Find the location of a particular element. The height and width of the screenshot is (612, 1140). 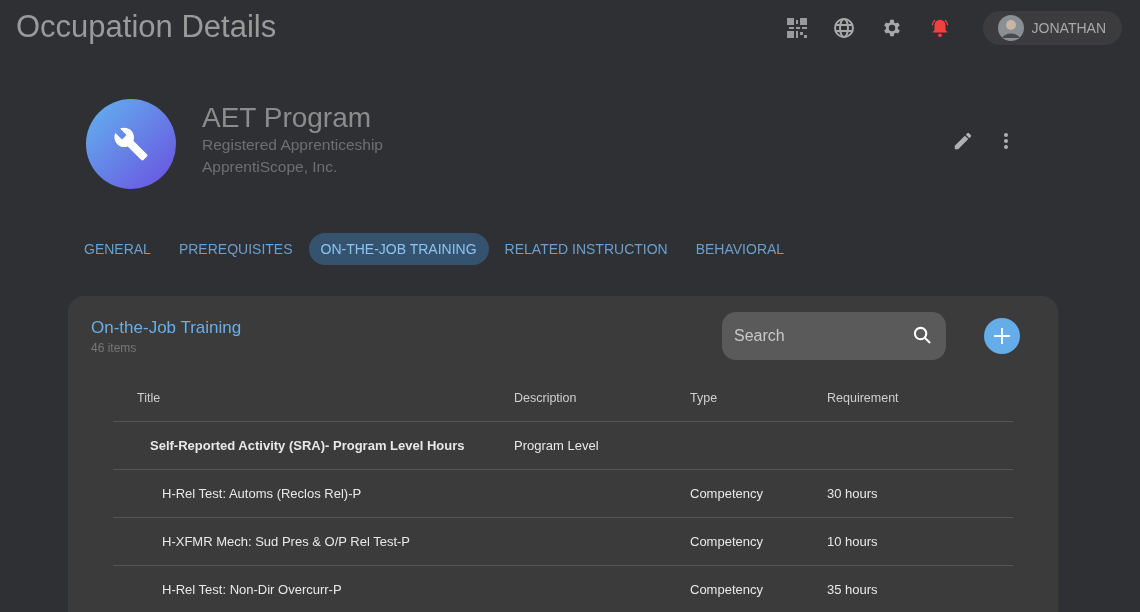

table-cell: Self-Reported Activity (SRA)- Program Level Hours is located at coordinates (307, 445).